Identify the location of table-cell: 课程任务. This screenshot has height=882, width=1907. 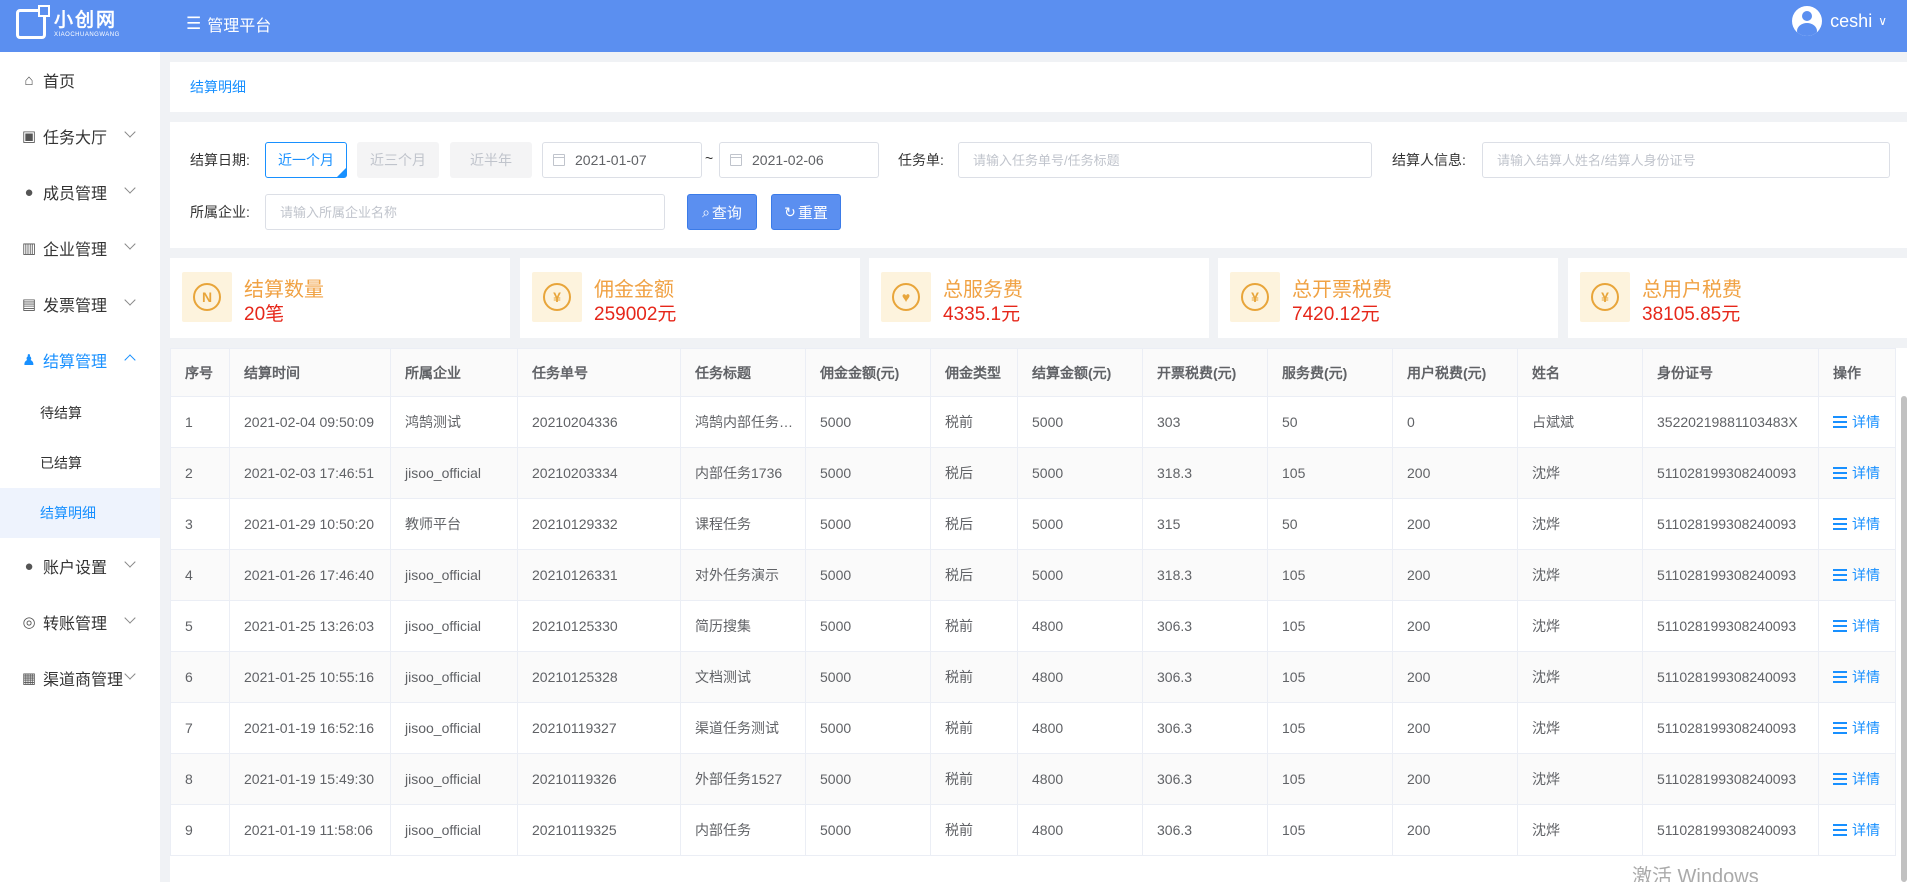
(743, 524).